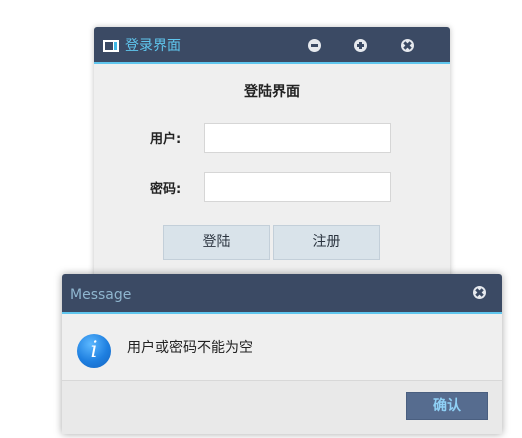 The image size is (522, 438). I want to click on username-label: 用户:, so click(166, 139).